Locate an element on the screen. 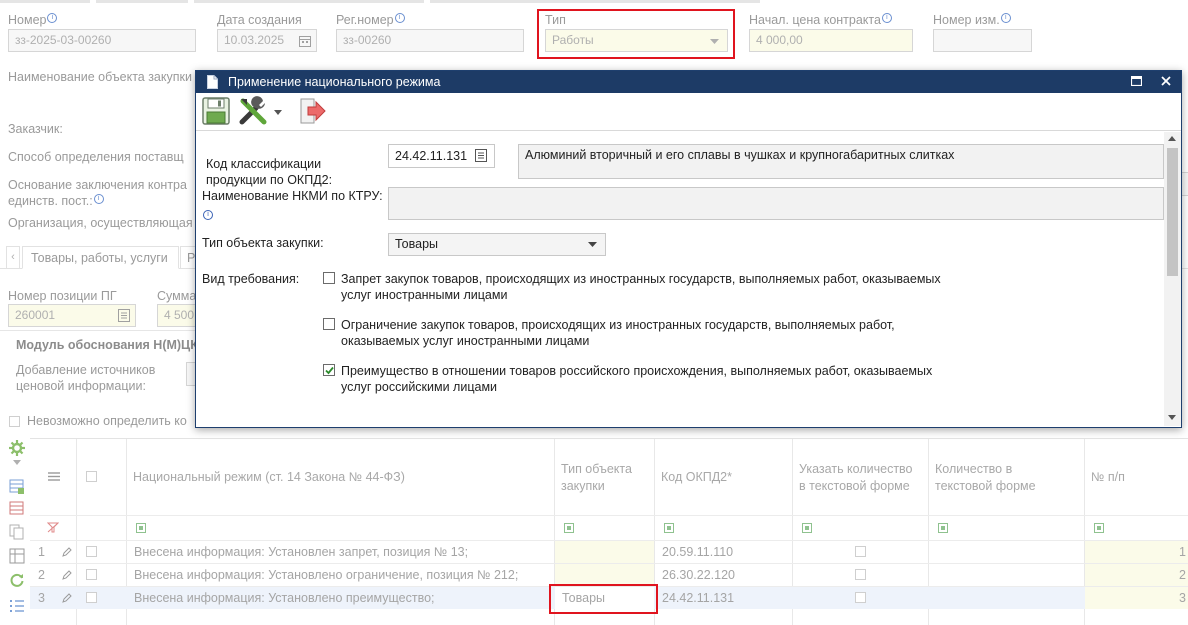 This screenshot has width=1188, height=625. row-index: 2 is located at coordinates (41, 575).